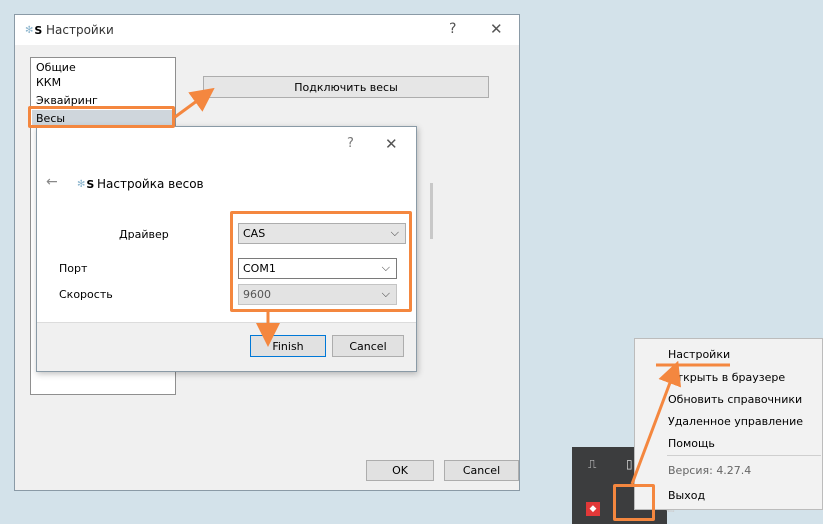 Image resolution: width=823 pixels, height=524 pixels. Describe the element at coordinates (194, 103) in the screenshot. I see `arrow-to-connect-button` at that location.